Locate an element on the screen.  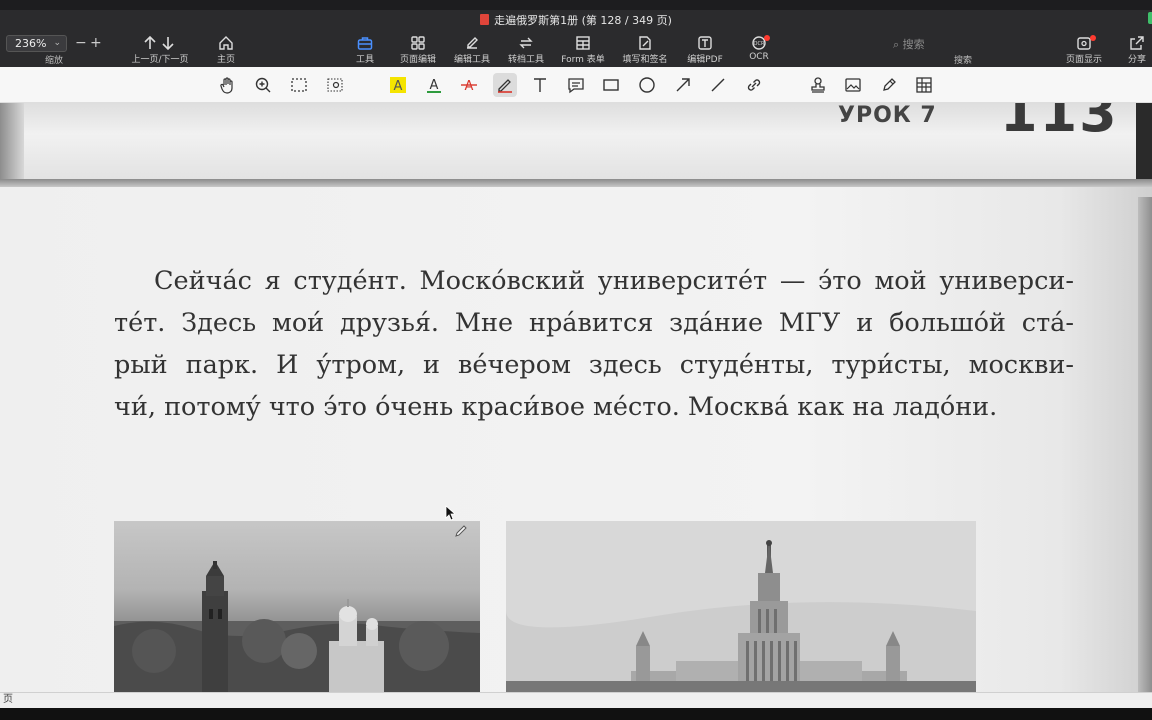
table-icon is located at coordinates (583, 42).